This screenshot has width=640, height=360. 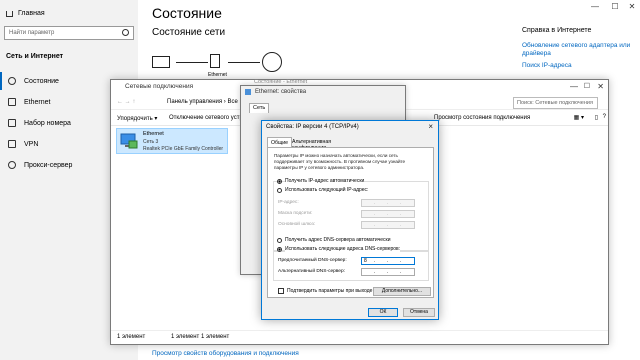 What do you see at coordinates (312, 260) in the screenshot?
I see `preferred-dns-label: Предпочитаемый DNS-сервер:` at bounding box center [312, 260].